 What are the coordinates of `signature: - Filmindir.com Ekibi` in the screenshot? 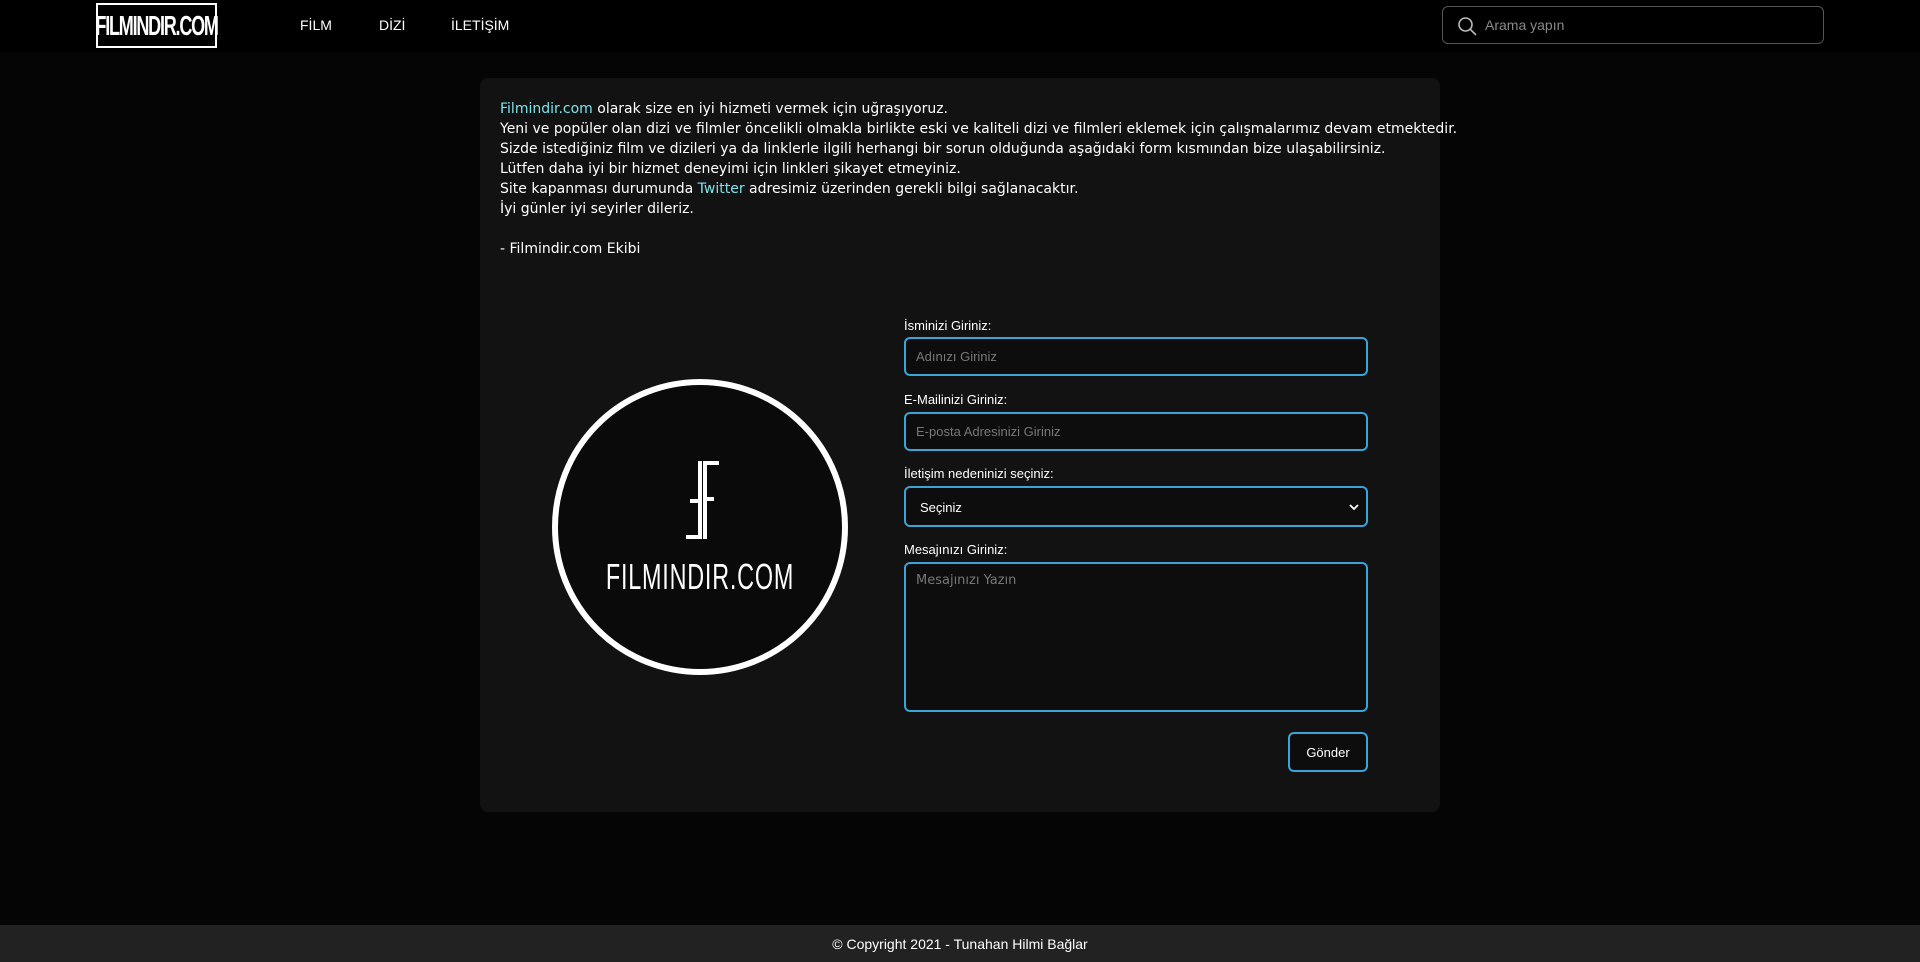 It's located at (570, 249).